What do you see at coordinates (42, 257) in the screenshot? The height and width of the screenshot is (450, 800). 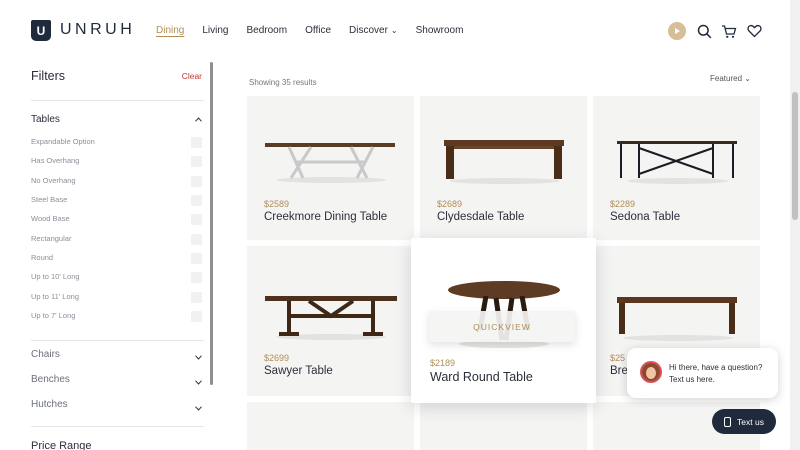 I see `filter-label: Round` at bounding box center [42, 257].